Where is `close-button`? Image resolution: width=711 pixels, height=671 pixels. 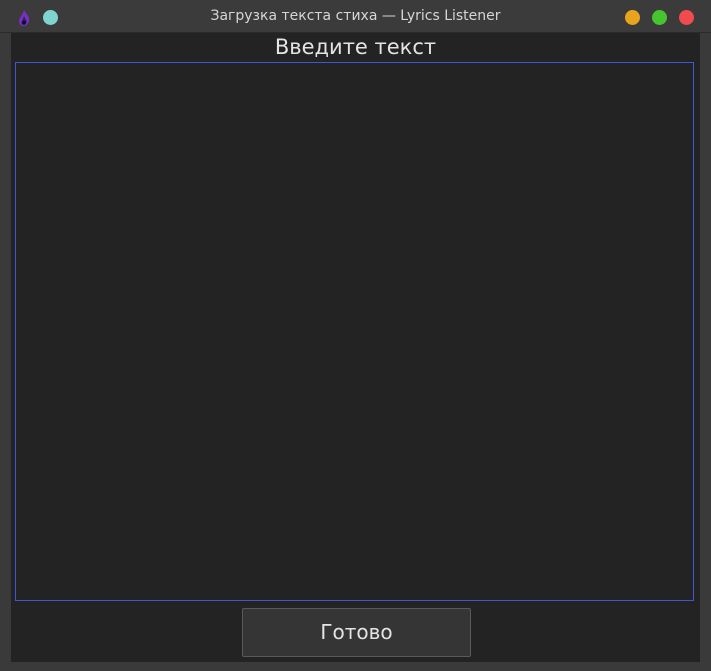 close-button is located at coordinates (686, 17).